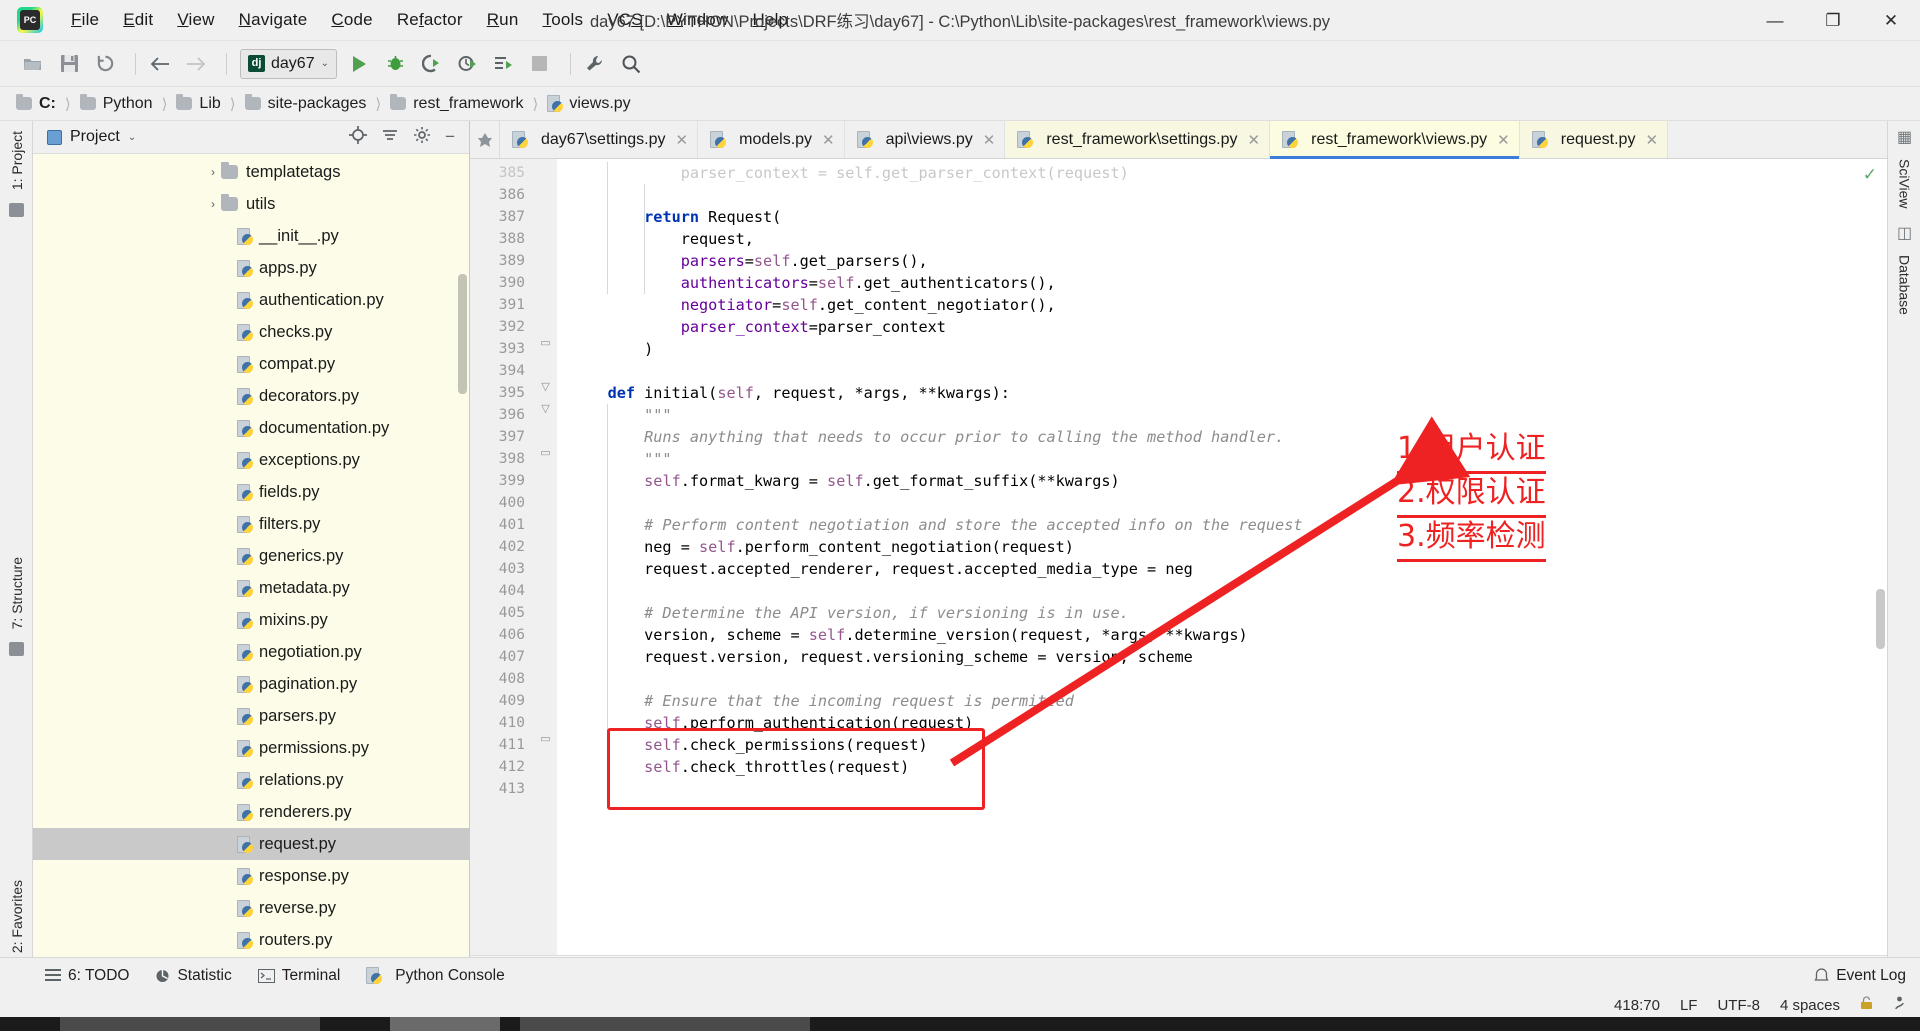 This screenshot has height=1031, width=1920. I want to click on tree-item: generics.py, so click(251, 556).